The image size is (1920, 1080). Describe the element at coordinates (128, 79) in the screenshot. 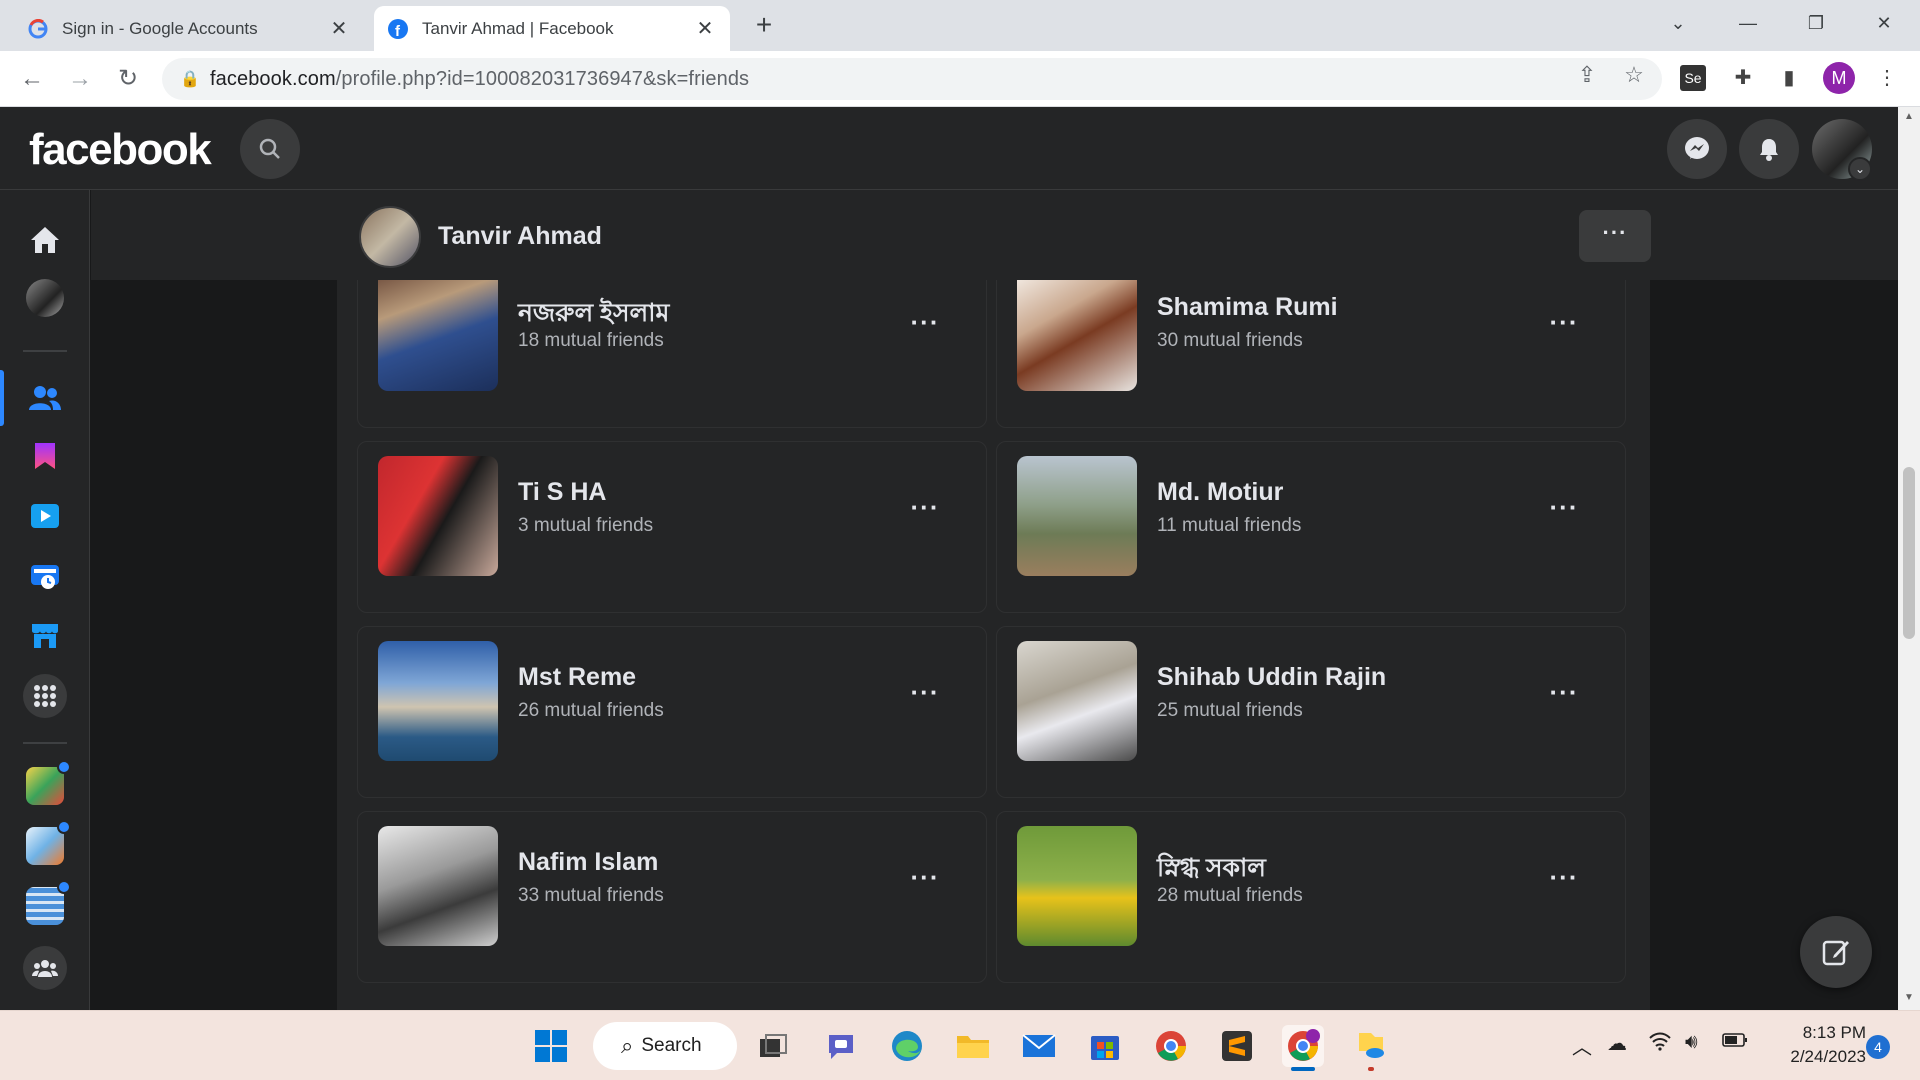

I see `reload-button: ↻` at that location.